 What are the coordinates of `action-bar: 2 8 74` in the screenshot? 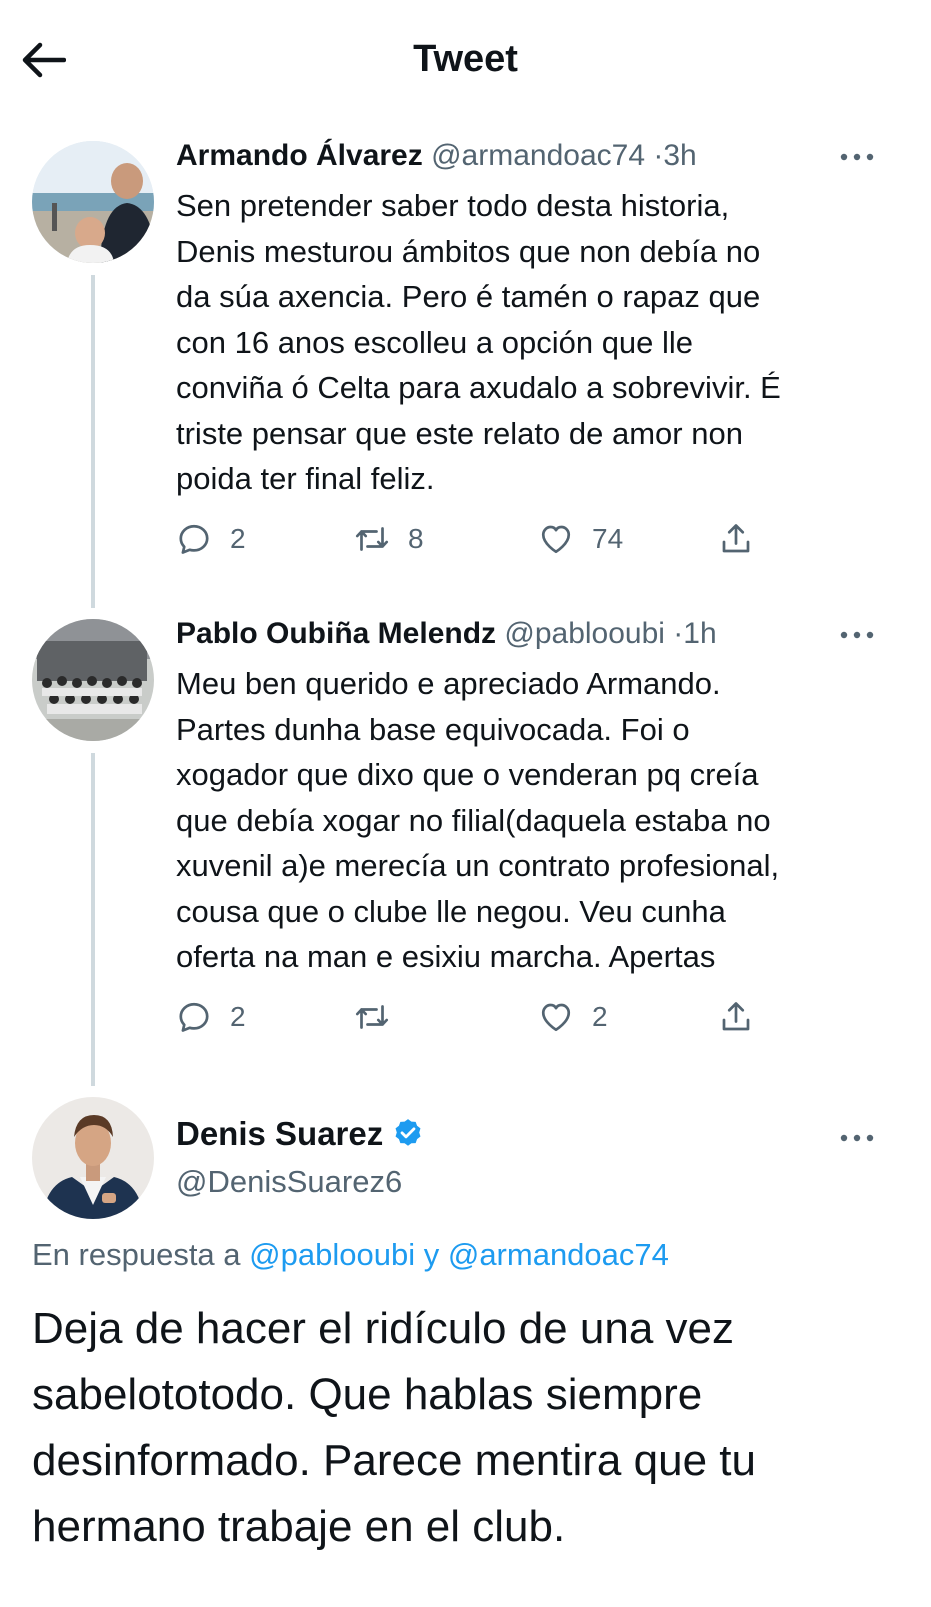 It's located at (476, 539).